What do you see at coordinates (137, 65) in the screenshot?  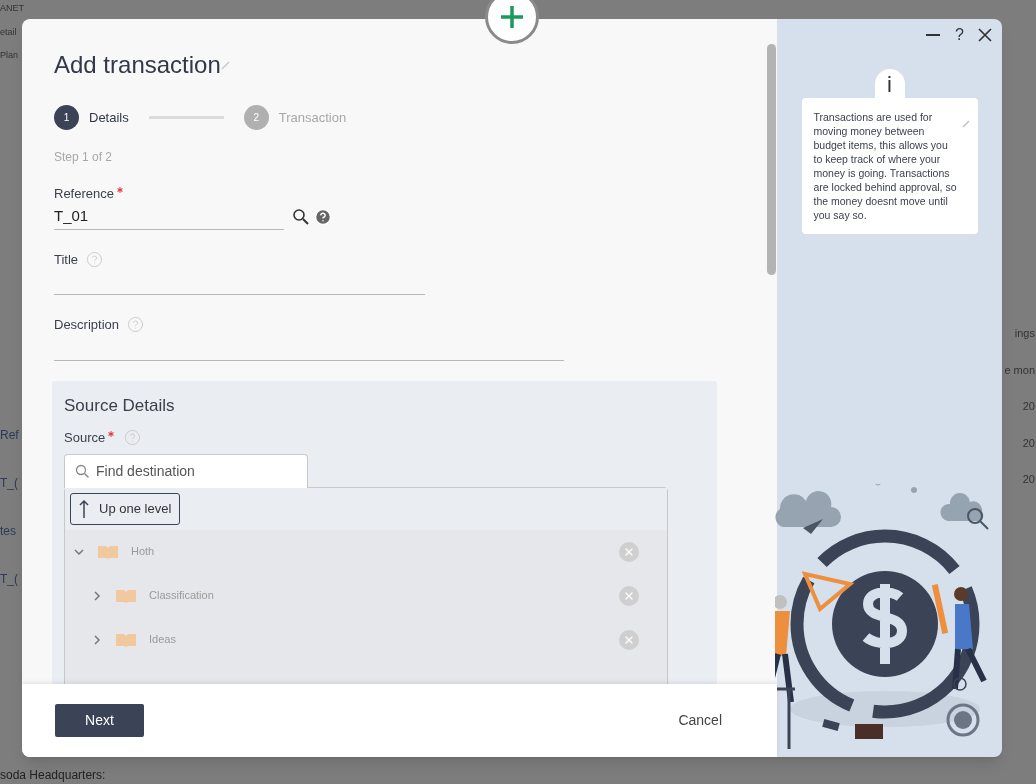 I see `dialog-title: Add transaction` at bounding box center [137, 65].